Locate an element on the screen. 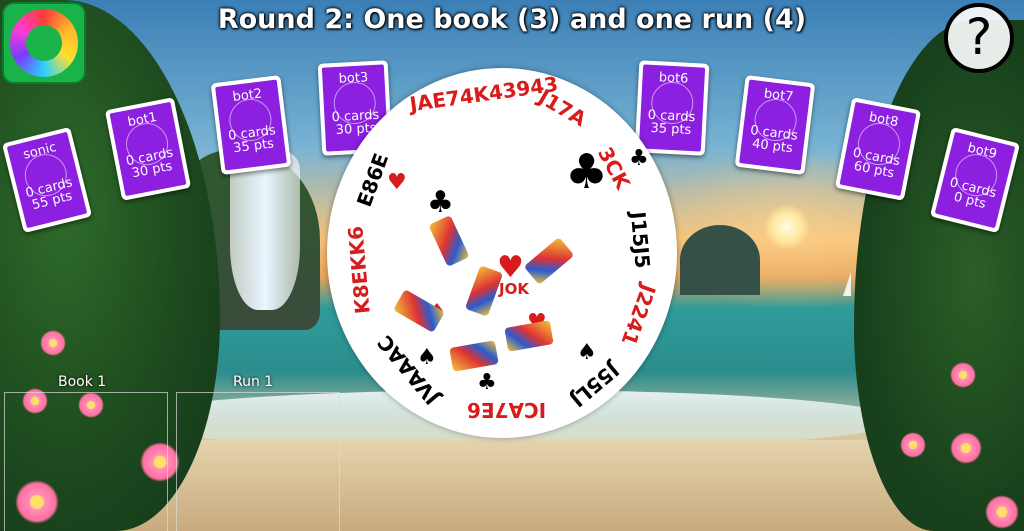  card-back: bot8 0 cards 60 pts is located at coordinates (878, 149).